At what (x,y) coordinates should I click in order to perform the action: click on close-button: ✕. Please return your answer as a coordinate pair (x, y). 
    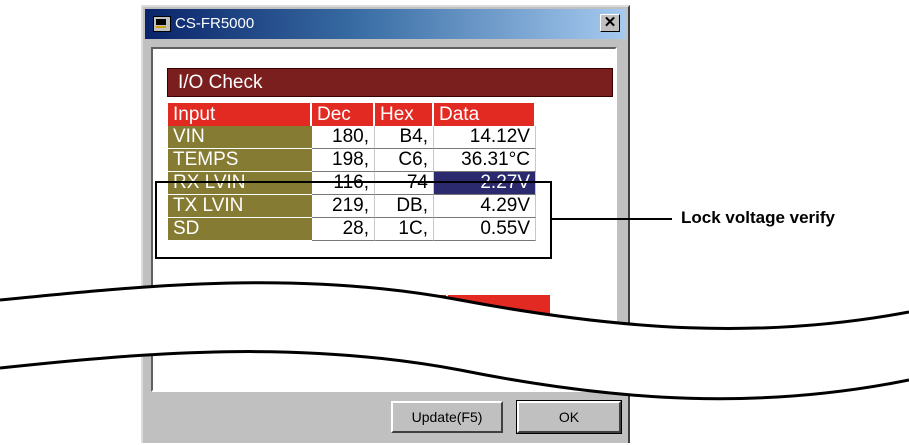
    Looking at the image, I should click on (610, 23).